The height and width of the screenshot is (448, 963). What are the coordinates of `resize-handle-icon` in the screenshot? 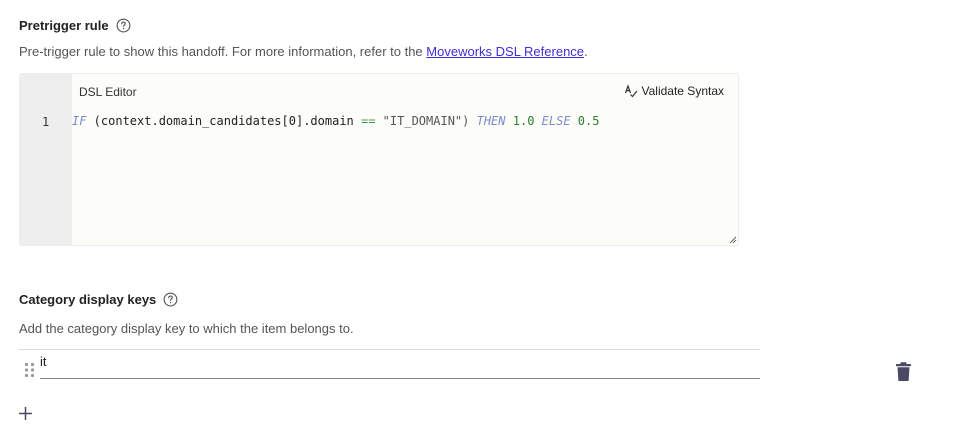 It's located at (733, 240).